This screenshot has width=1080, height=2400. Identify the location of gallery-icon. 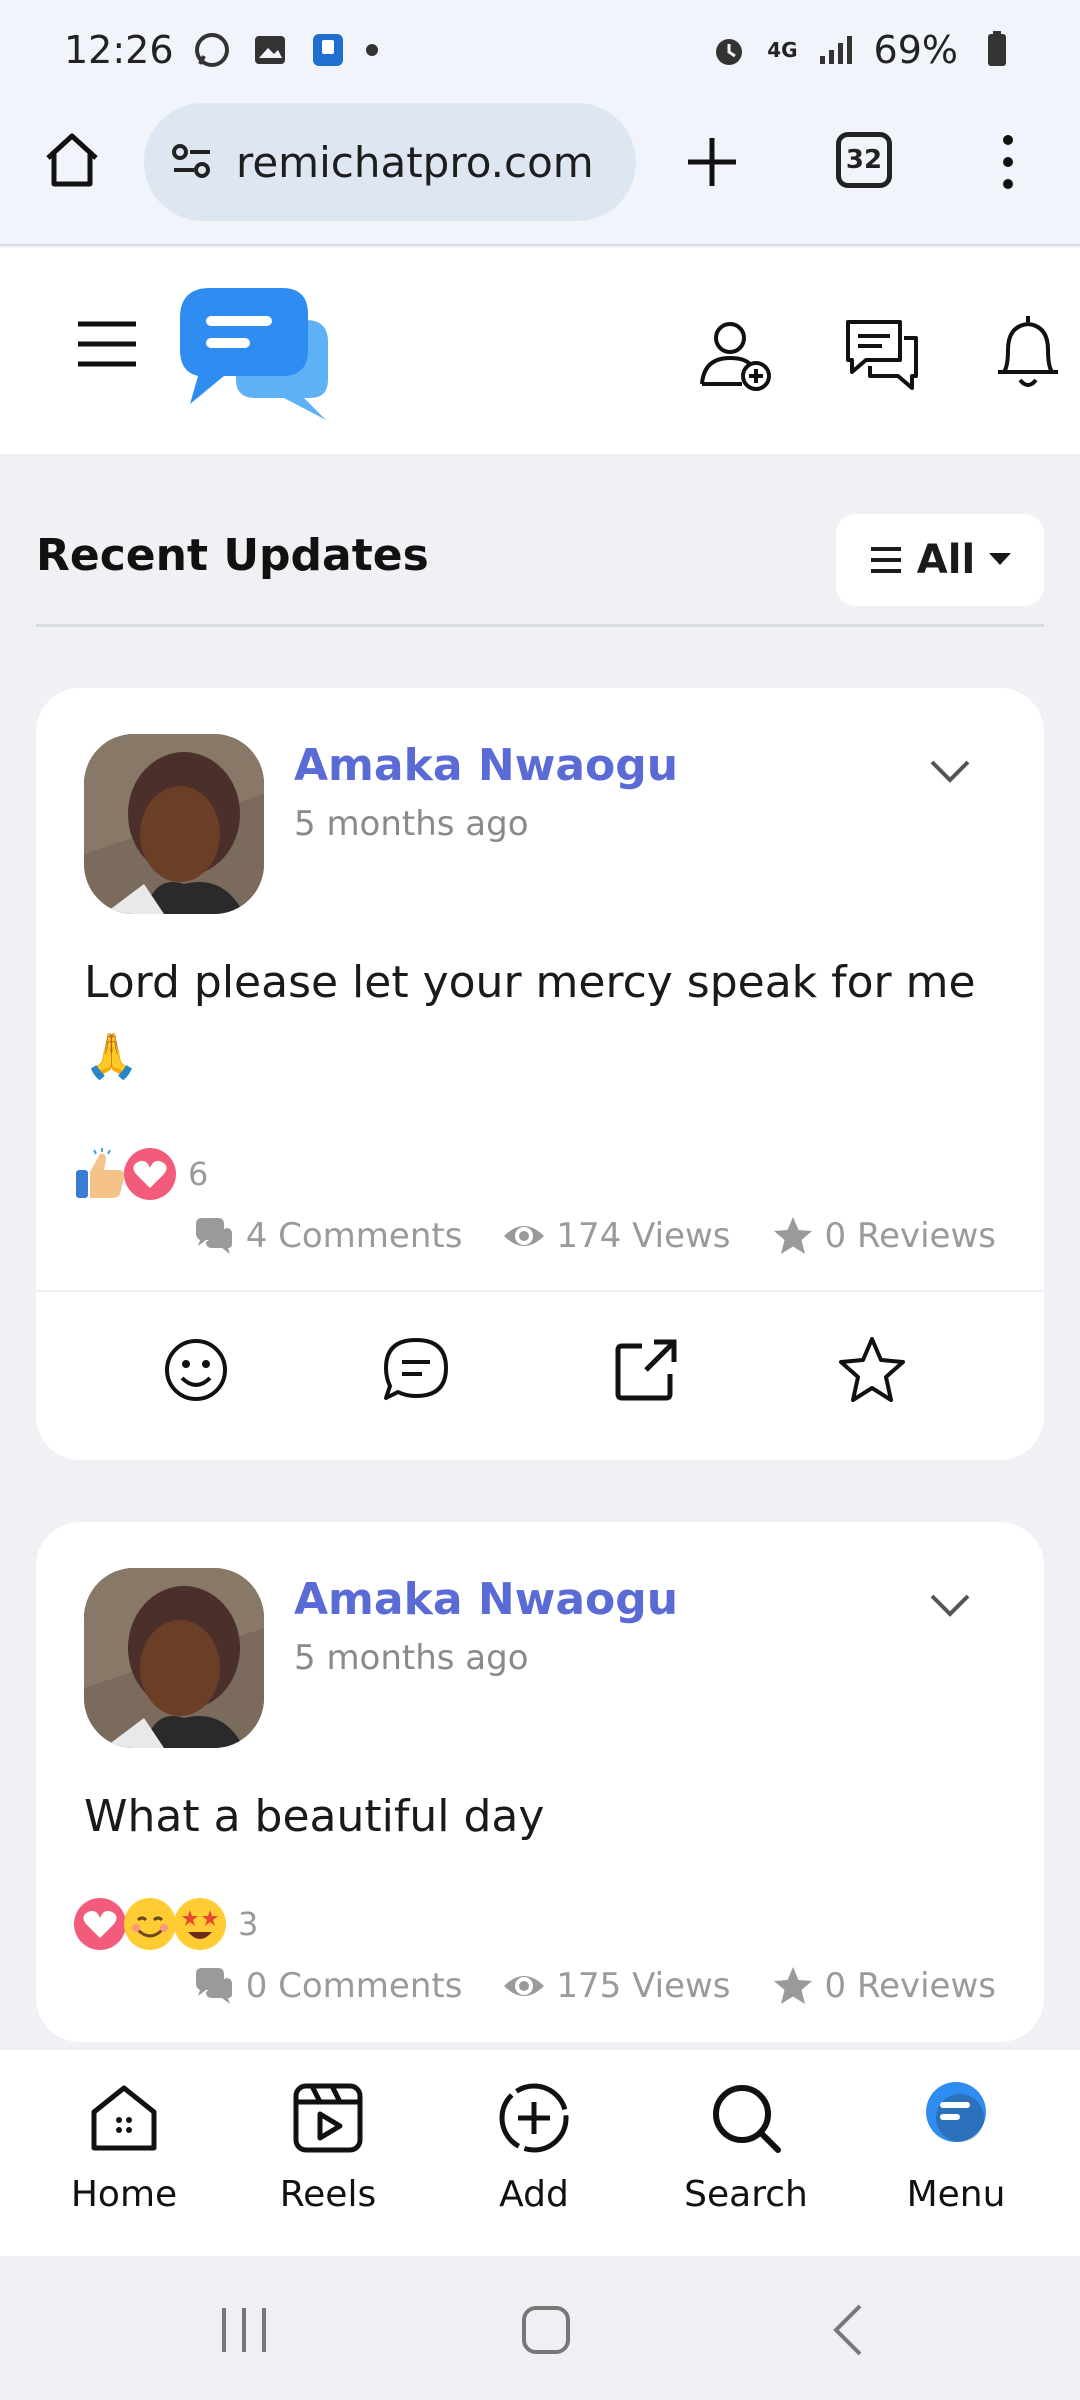
(269, 50).